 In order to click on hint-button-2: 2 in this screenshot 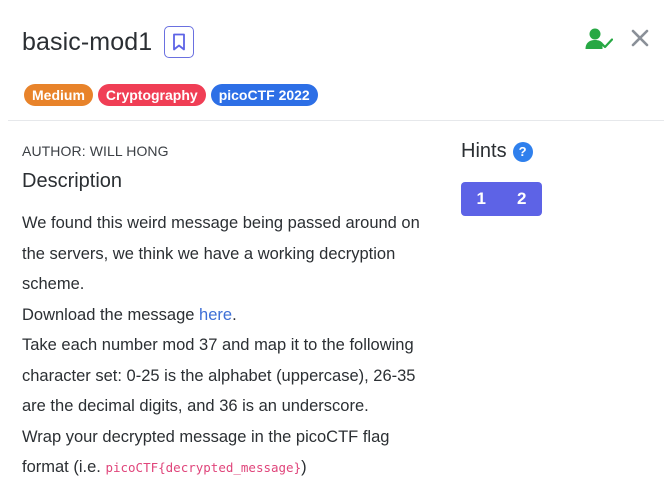, I will do `click(522, 199)`.